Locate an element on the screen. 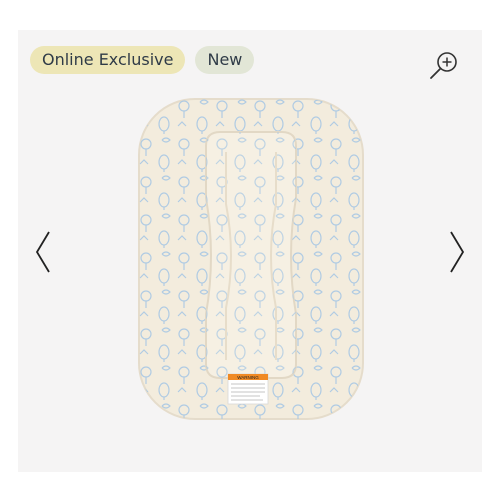  chevron-left-icon is located at coordinates (42, 252).